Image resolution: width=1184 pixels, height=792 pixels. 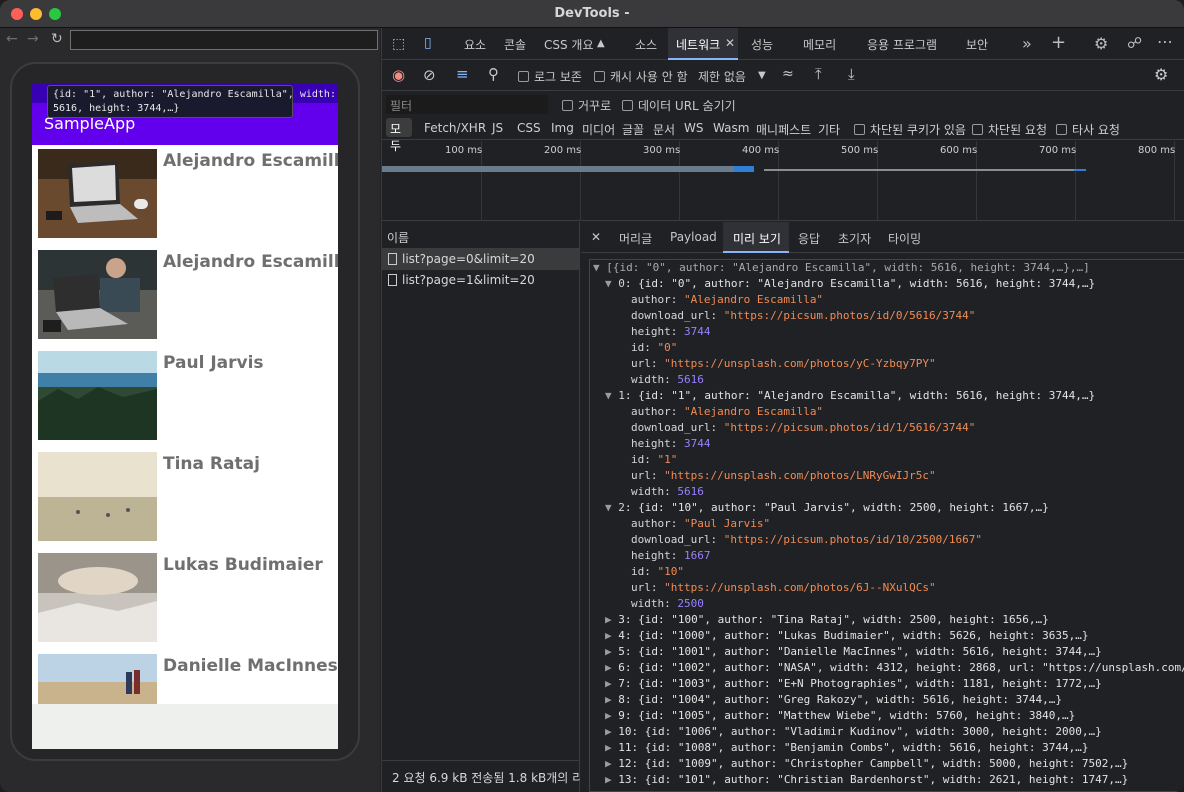 What do you see at coordinates (497, 128) in the screenshot?
I see `type-js-button: JS` at bounding box center [497, 128].